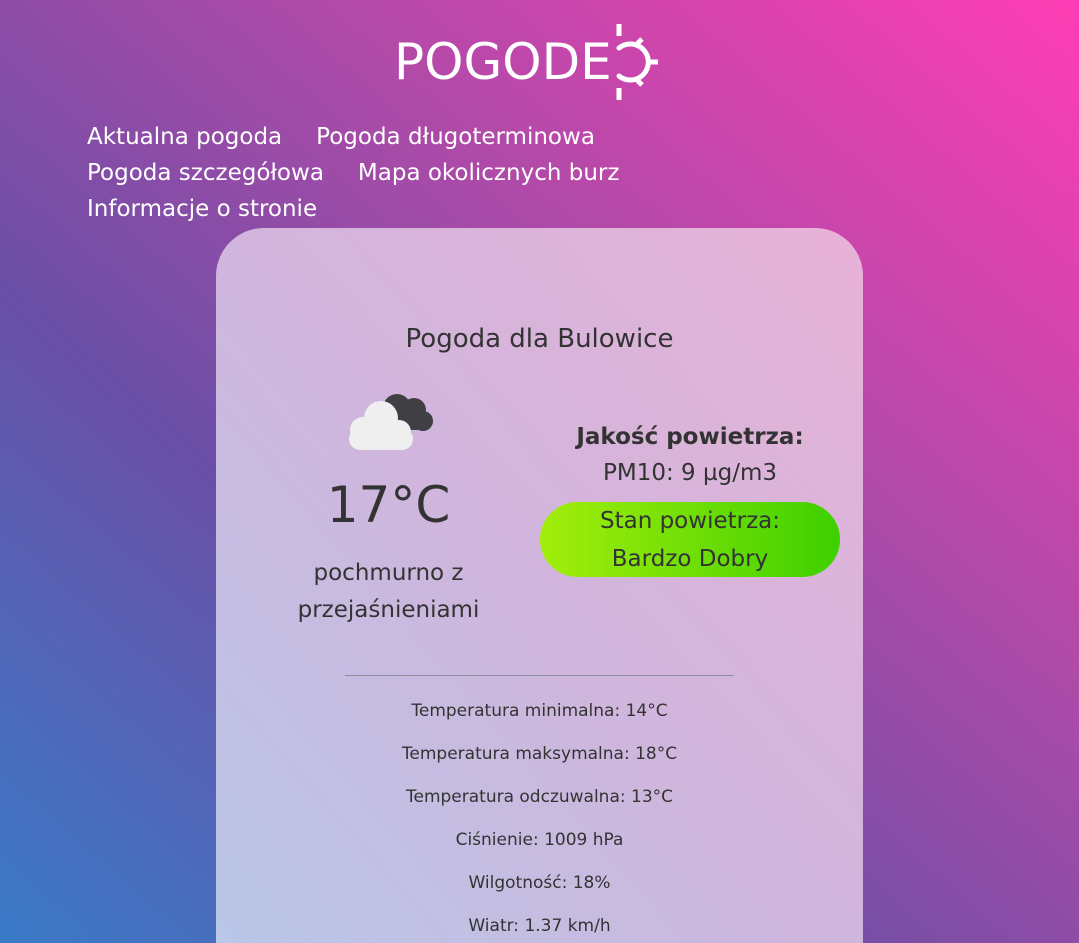  I want to click on air-state-label: Stan powietrza:, so click(689, 520).